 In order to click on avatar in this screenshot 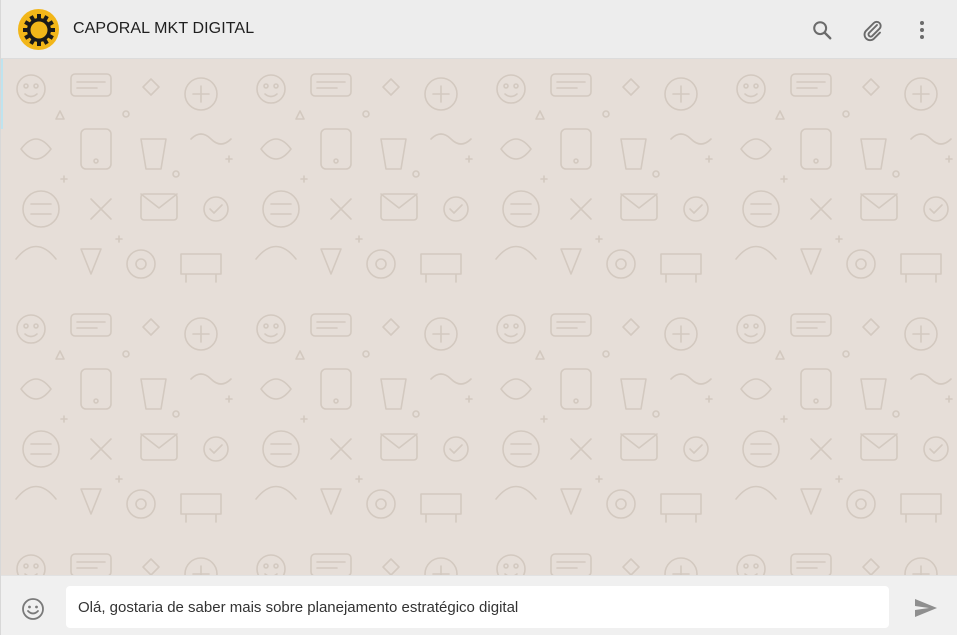, I will do `click(38, 29)`.